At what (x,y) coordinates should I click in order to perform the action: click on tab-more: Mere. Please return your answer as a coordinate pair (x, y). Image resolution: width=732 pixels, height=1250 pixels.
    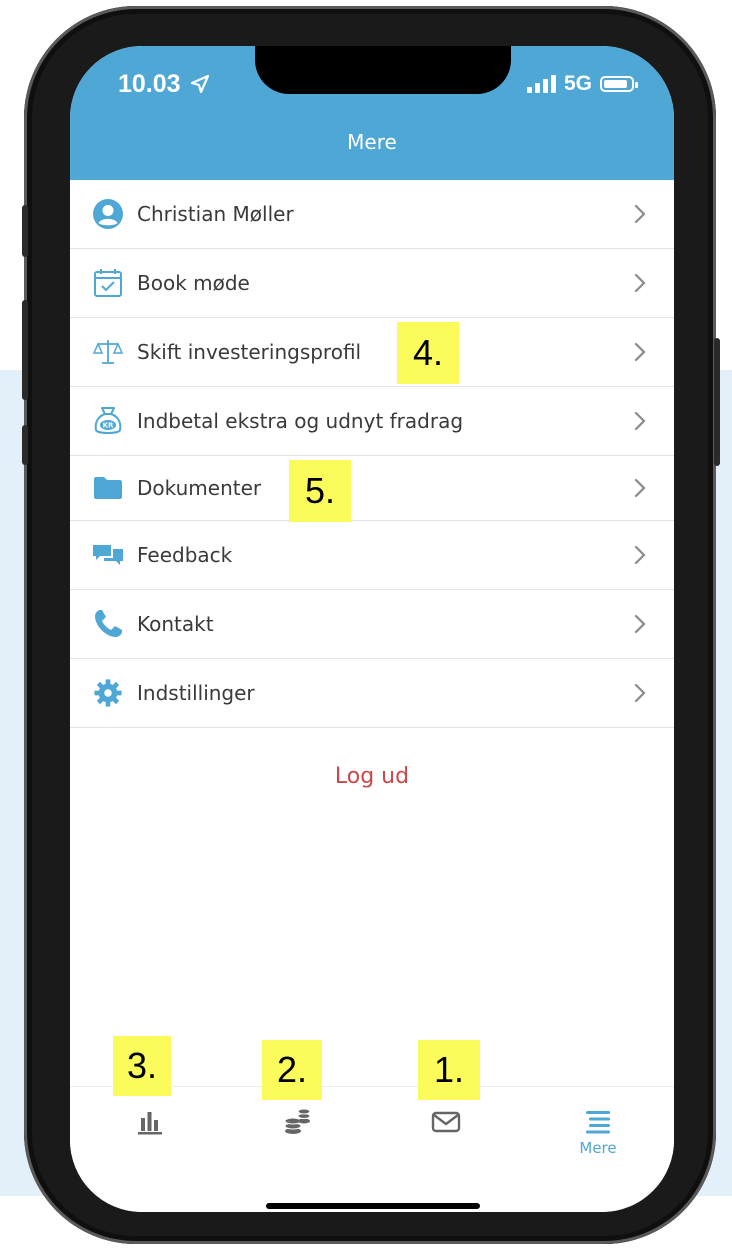
    Looking at the image, I should click on (598, 1137).